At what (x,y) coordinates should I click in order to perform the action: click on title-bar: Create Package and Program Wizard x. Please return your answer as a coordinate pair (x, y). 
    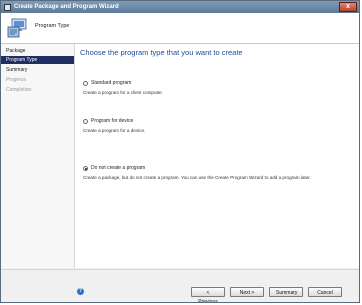
    Looking at the image, I should click on (180, 7).